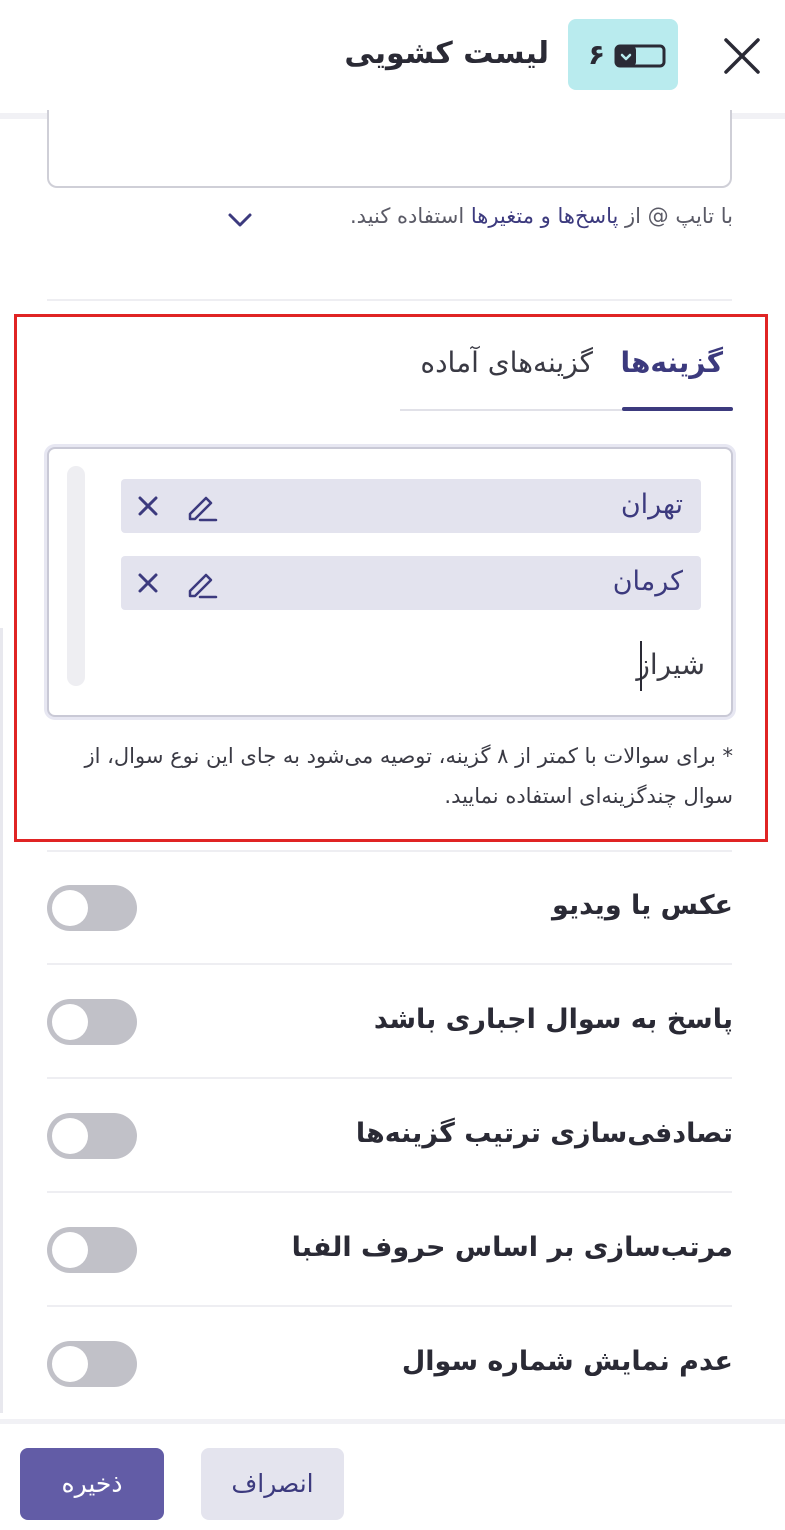 The image size is (785, 1530). I want to click on dialog-header: ۶ لیست کشویی, so click(392, 56).